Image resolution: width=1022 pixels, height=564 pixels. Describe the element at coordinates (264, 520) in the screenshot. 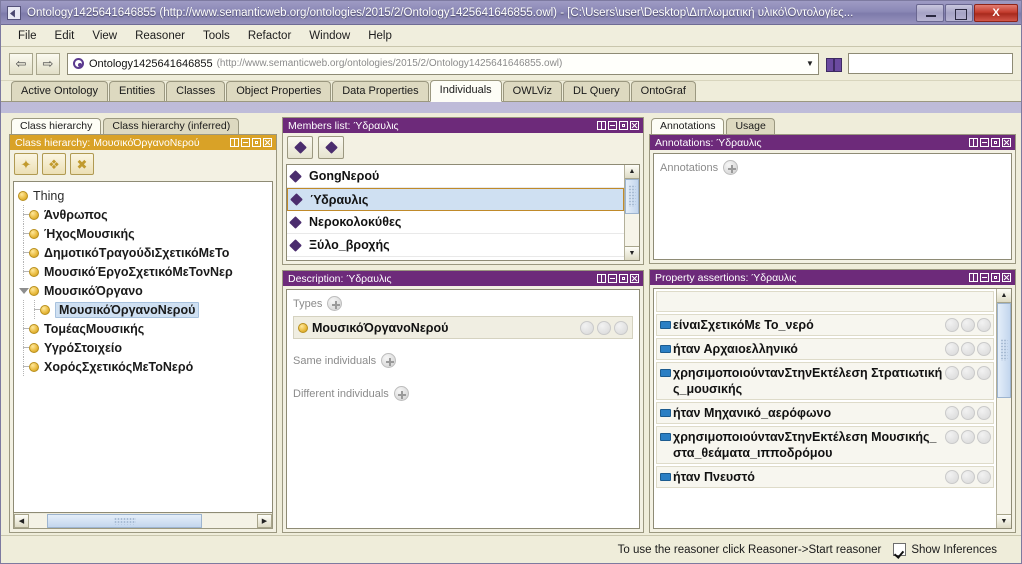

I see `scroll-right-arrow-icon: ▶` at that location.